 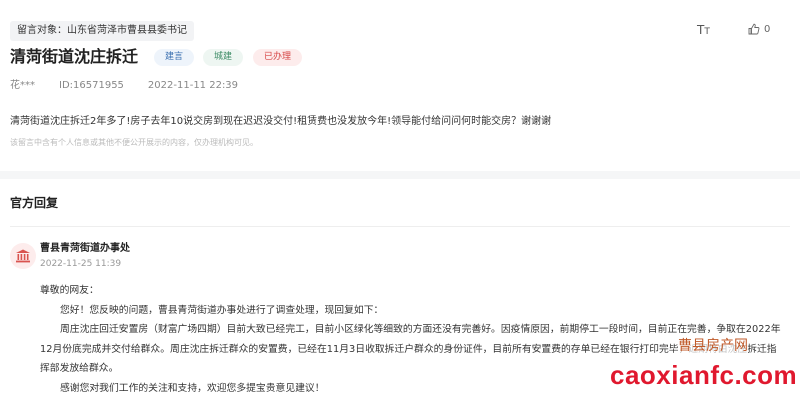 I want to click on font-size-icon: TT, so click(x=706, y=30).